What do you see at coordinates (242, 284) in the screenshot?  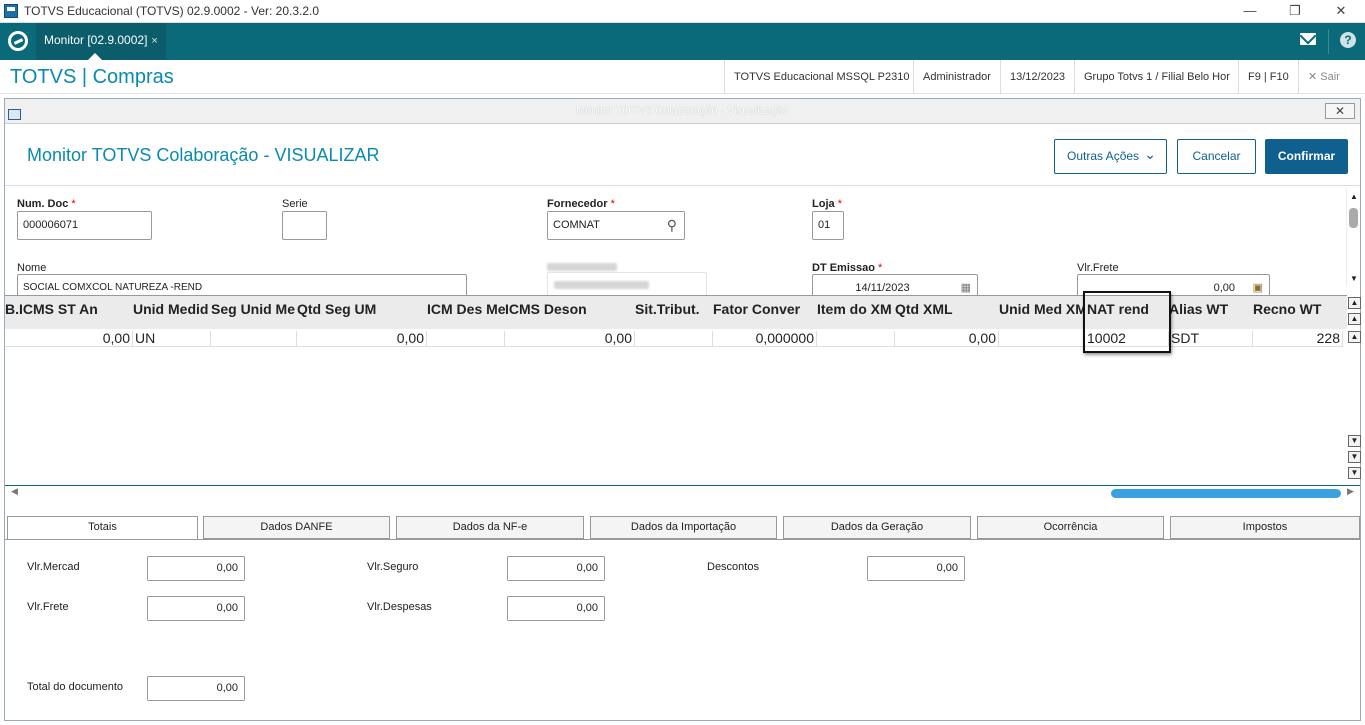 I see `nome-field: SOCIAL COMXCOL NATUREZA -REND` at bounding box center [242, 284].